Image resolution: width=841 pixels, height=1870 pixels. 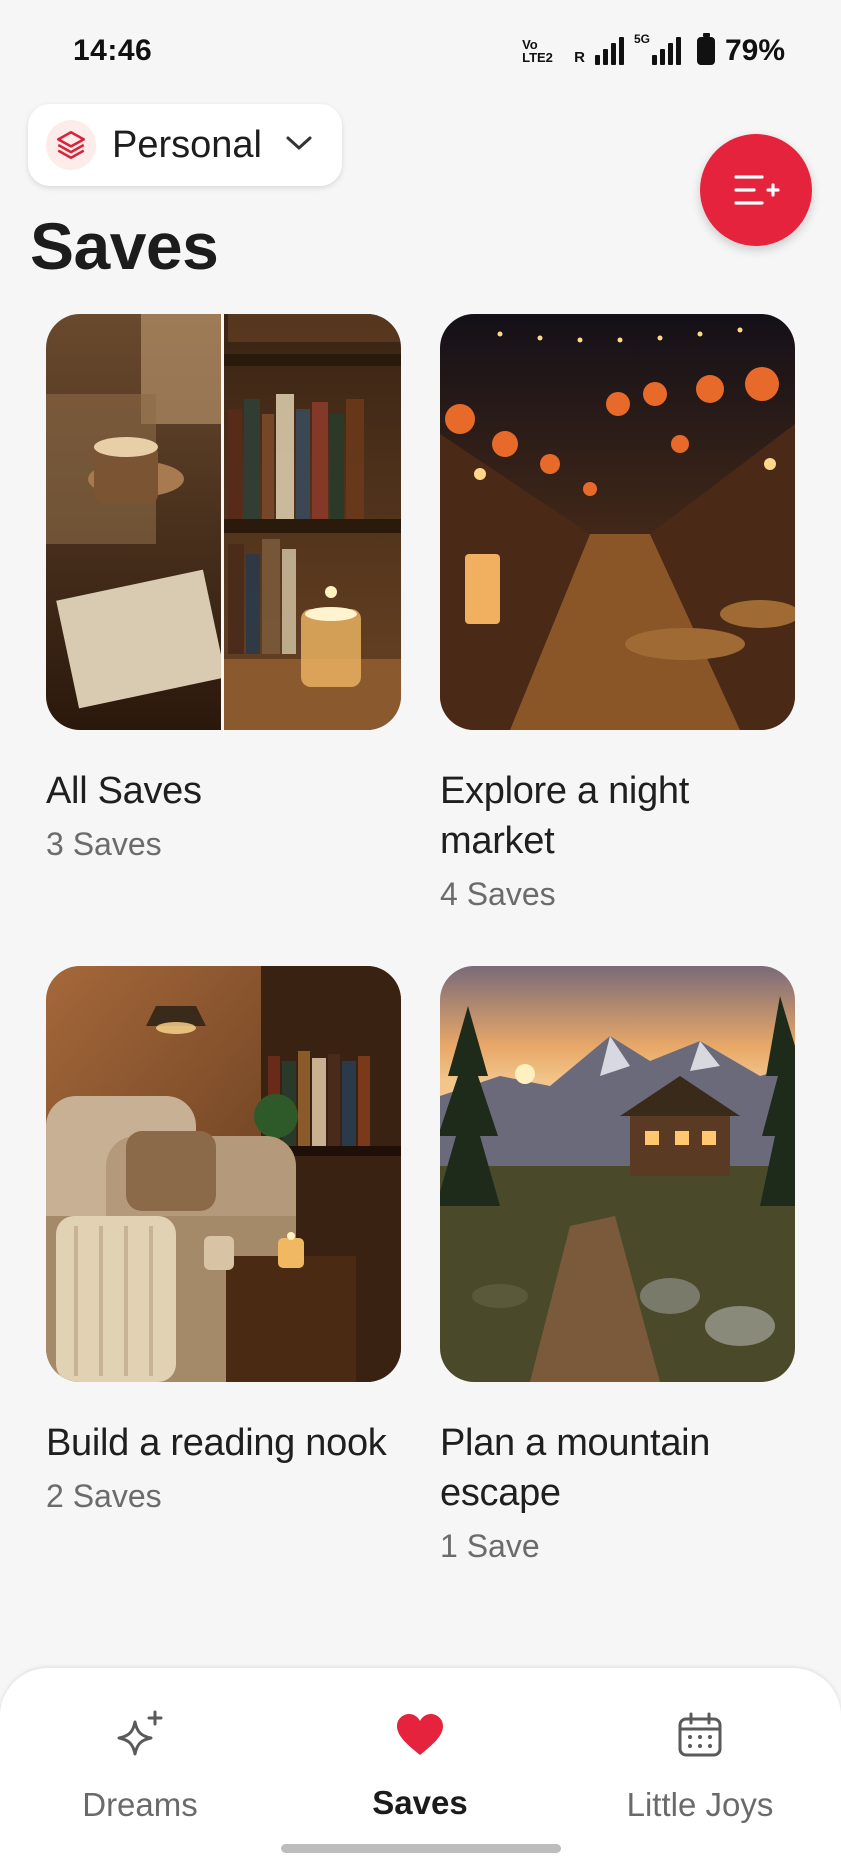 I want to click on volte-indicator: Vo LTE2, so click(x=537, y=51).